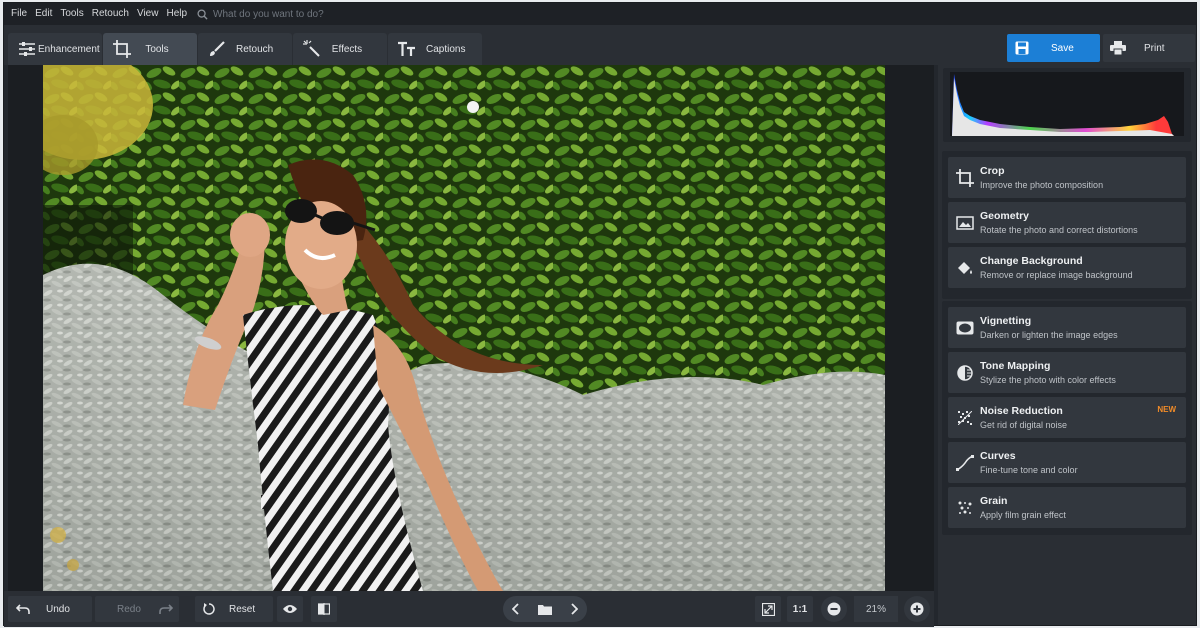 The image size is (1200, 628). Describe the element at coordinates (19, 14) in the screenshot. I see `menu-file: File` at that location.